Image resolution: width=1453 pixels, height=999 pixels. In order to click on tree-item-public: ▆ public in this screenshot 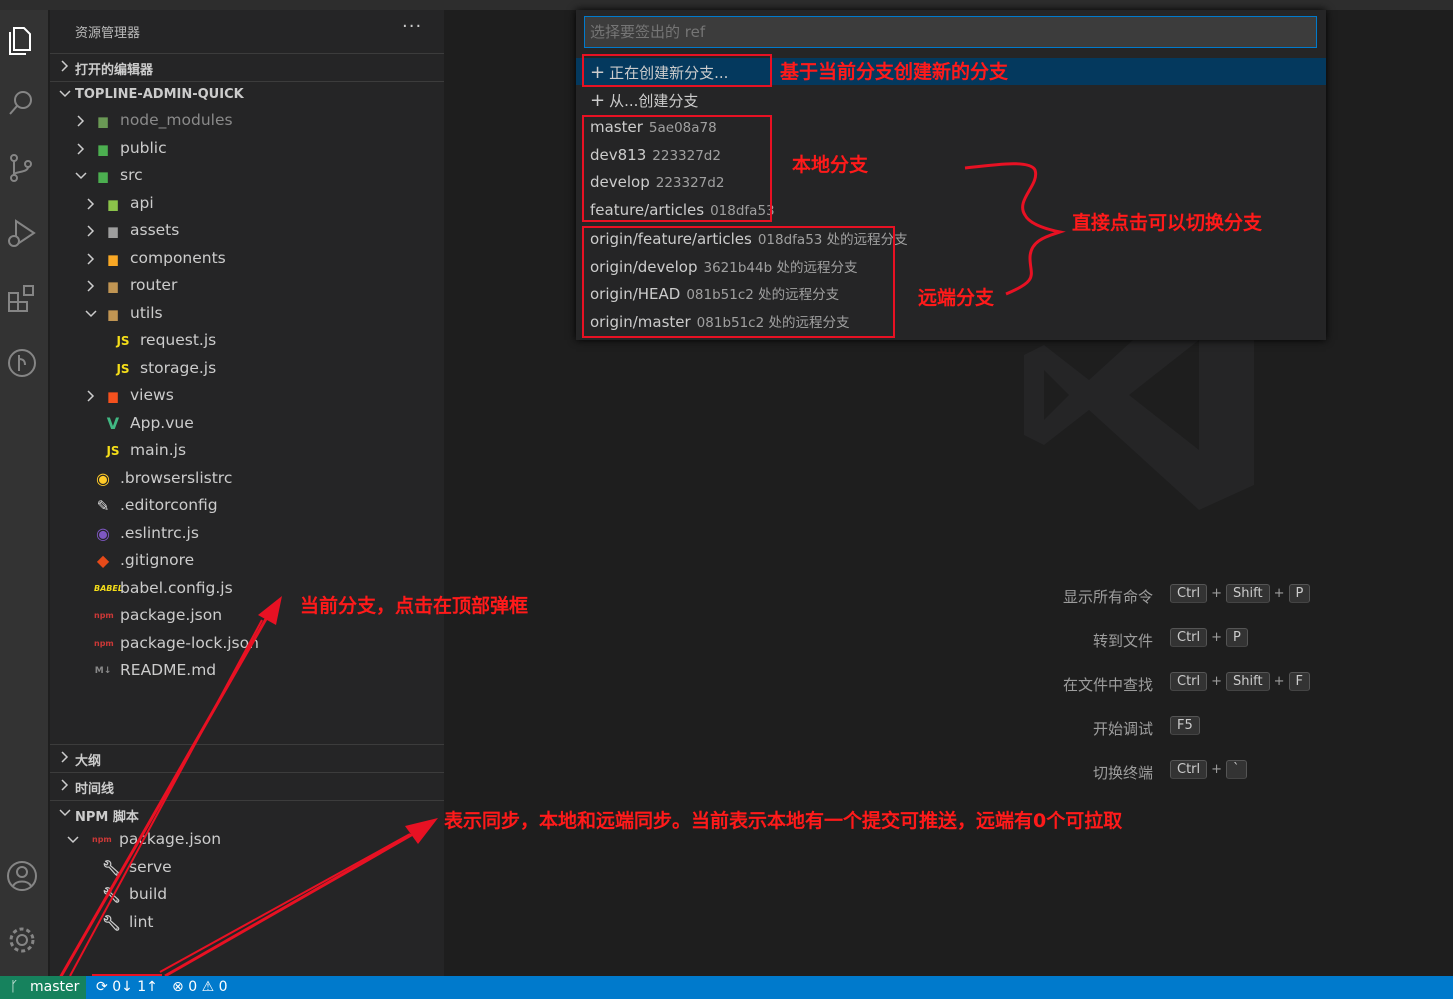, I will do `click(247, 149)`.